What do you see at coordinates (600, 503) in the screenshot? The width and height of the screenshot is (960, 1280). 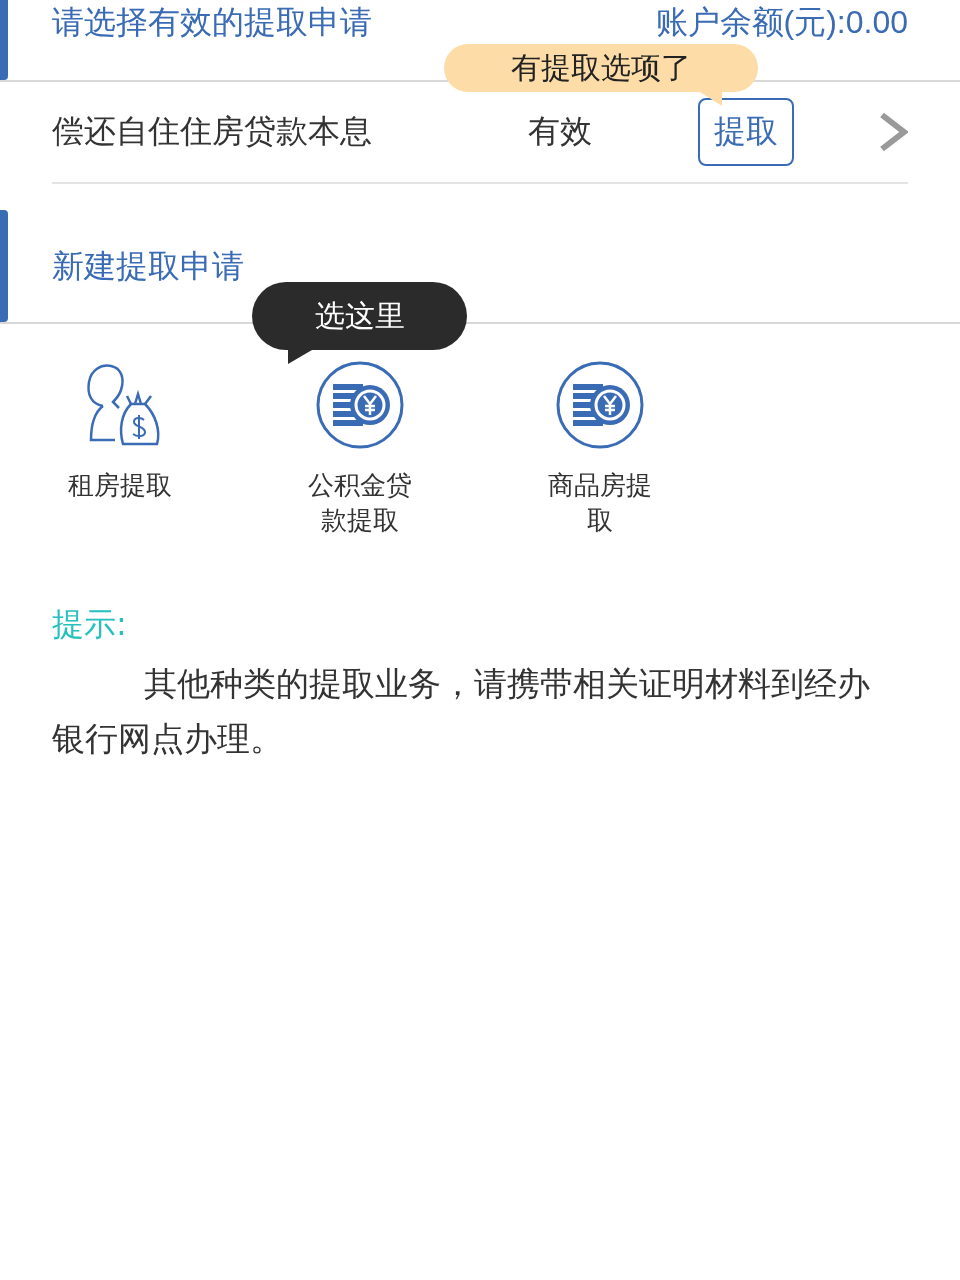 I see `option-label: 商品房提取` at bounding box center [600, 503].